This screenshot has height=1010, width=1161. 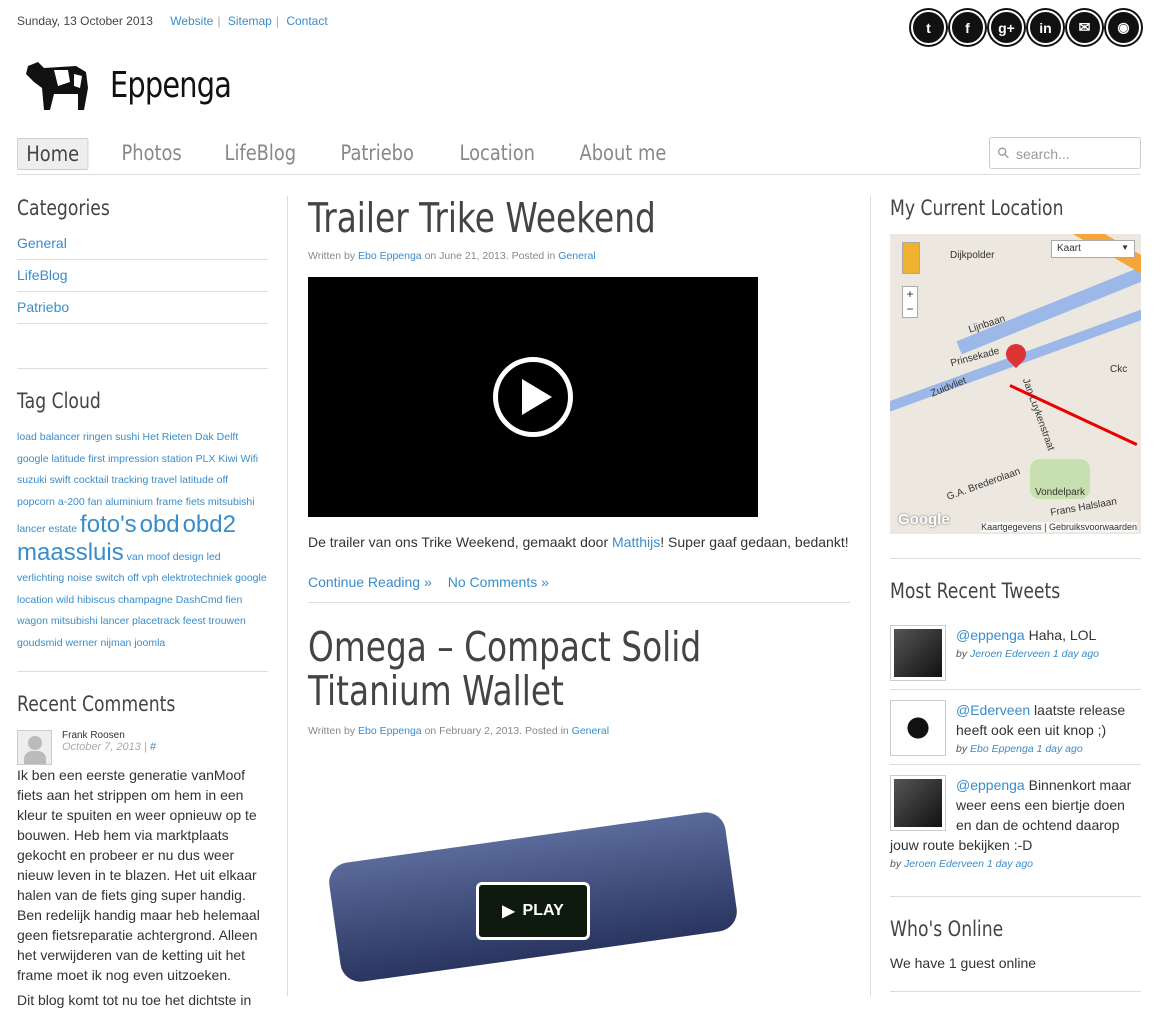 What do you see at coordinates (1123, 27) in the screenshot?
I see `rss-icon: ◉` at bounding box center [1123, 27].